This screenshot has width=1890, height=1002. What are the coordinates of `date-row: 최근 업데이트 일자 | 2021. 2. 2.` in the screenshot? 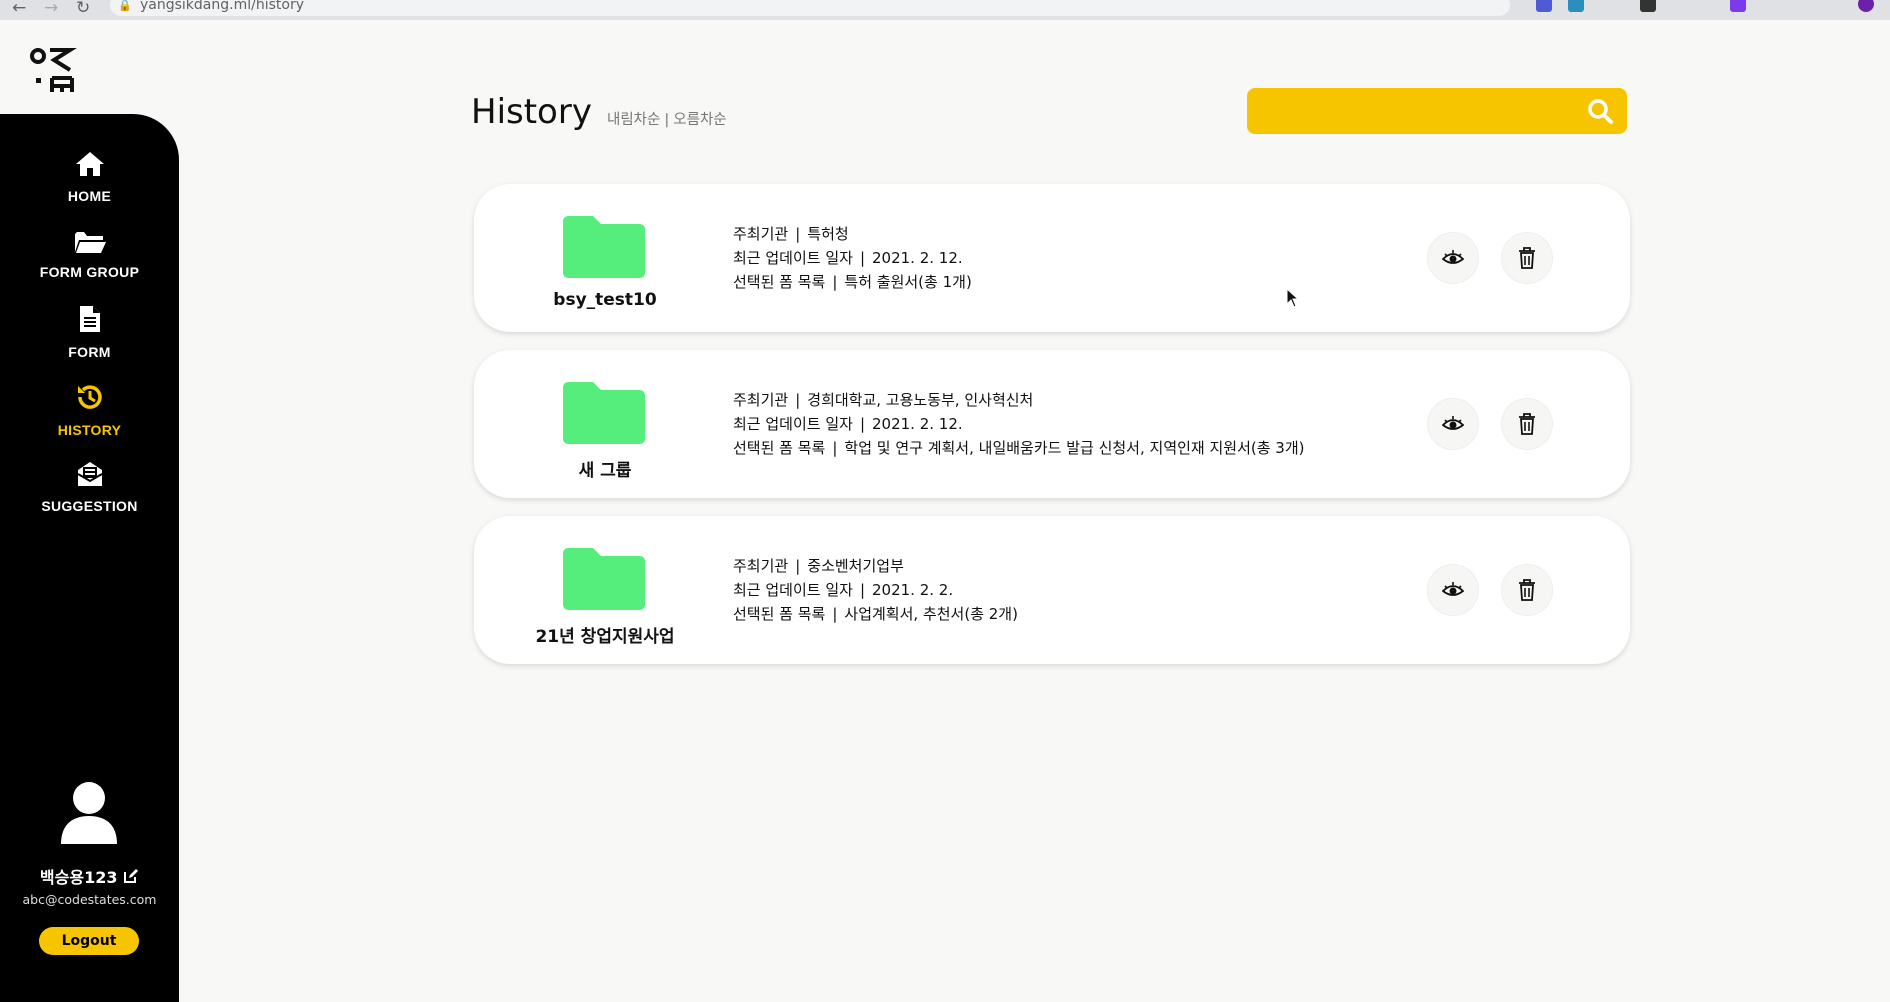 It's located at (843, 590).